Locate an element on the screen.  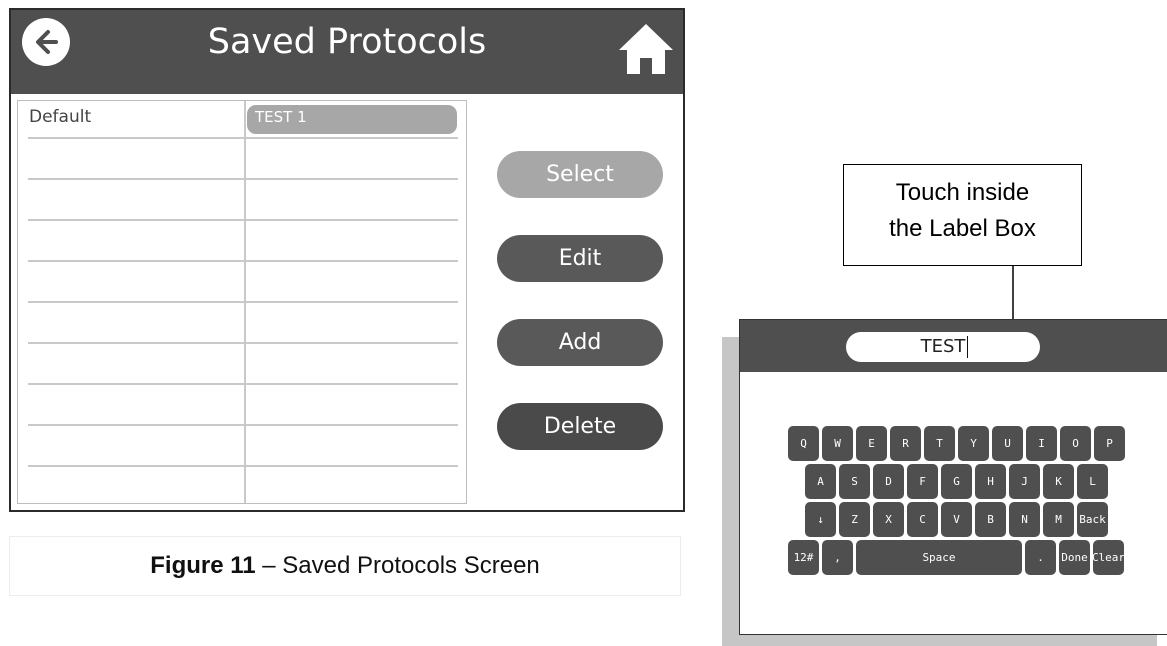
figure-caption: Figure 11 – Saved Protocols Screen is located at coordinates (345, 566).